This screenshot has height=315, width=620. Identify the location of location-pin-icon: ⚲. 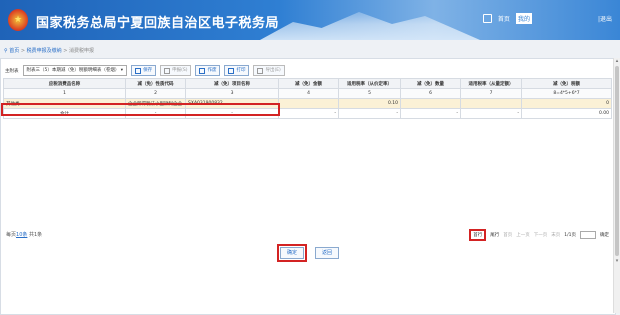
(6, 51).